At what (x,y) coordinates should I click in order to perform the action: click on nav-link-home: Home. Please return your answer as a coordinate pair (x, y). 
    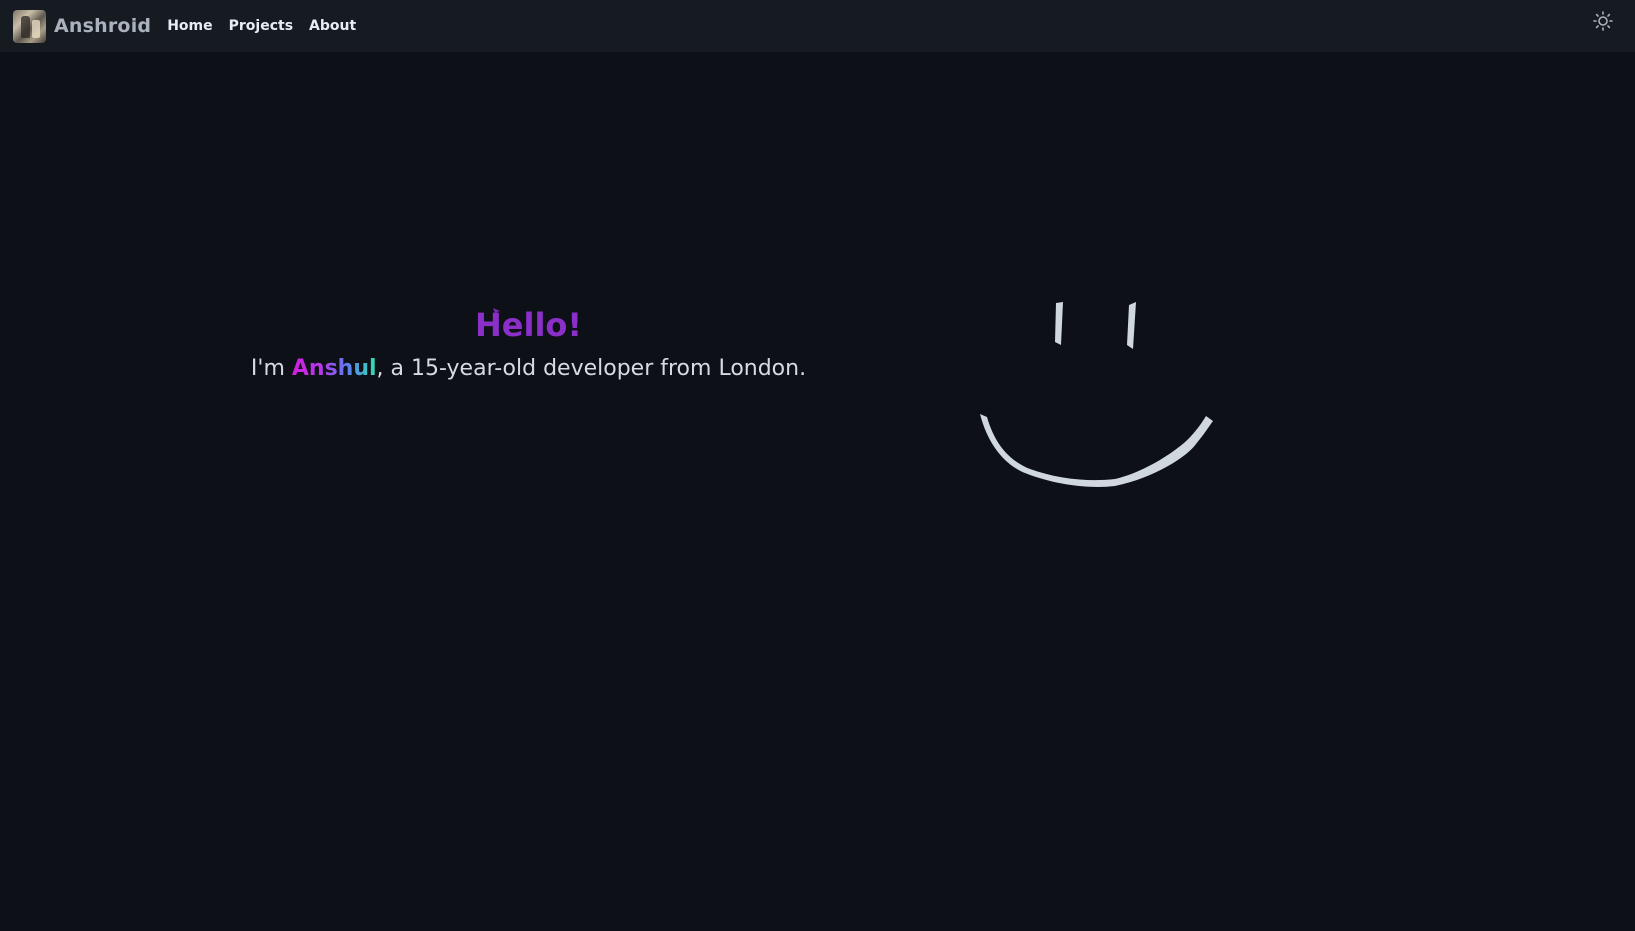
    Looking at the image, I should click on (189, 26).